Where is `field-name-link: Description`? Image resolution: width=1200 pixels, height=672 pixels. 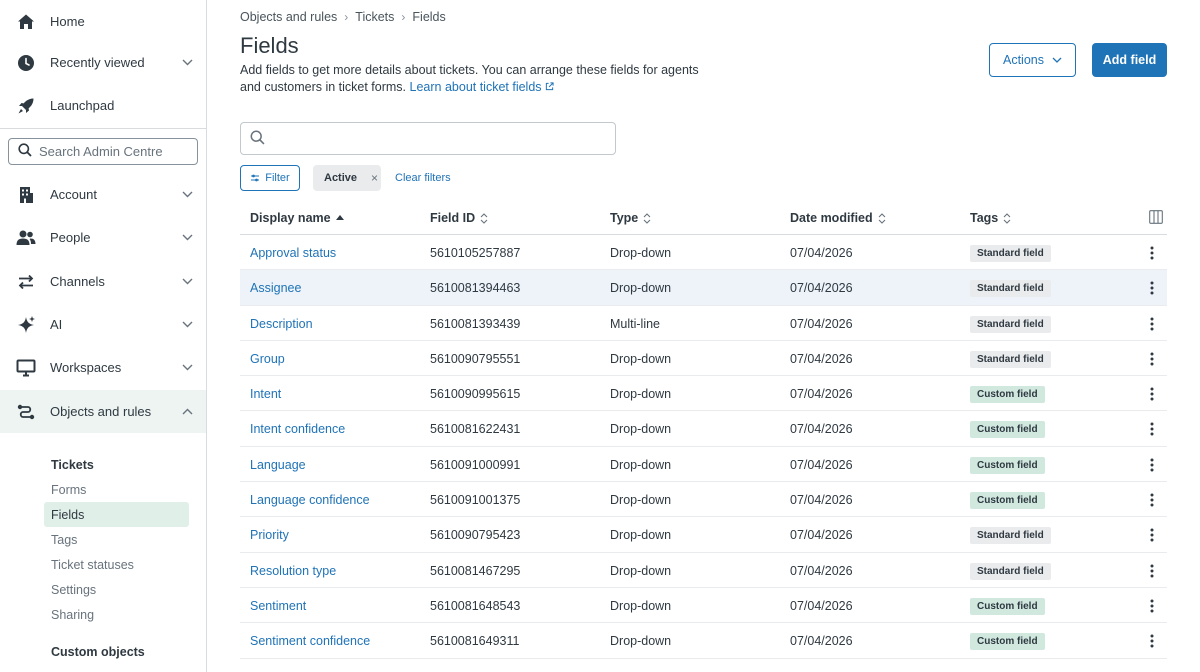
field-name-link: Description is located at coordinates (281, 324).